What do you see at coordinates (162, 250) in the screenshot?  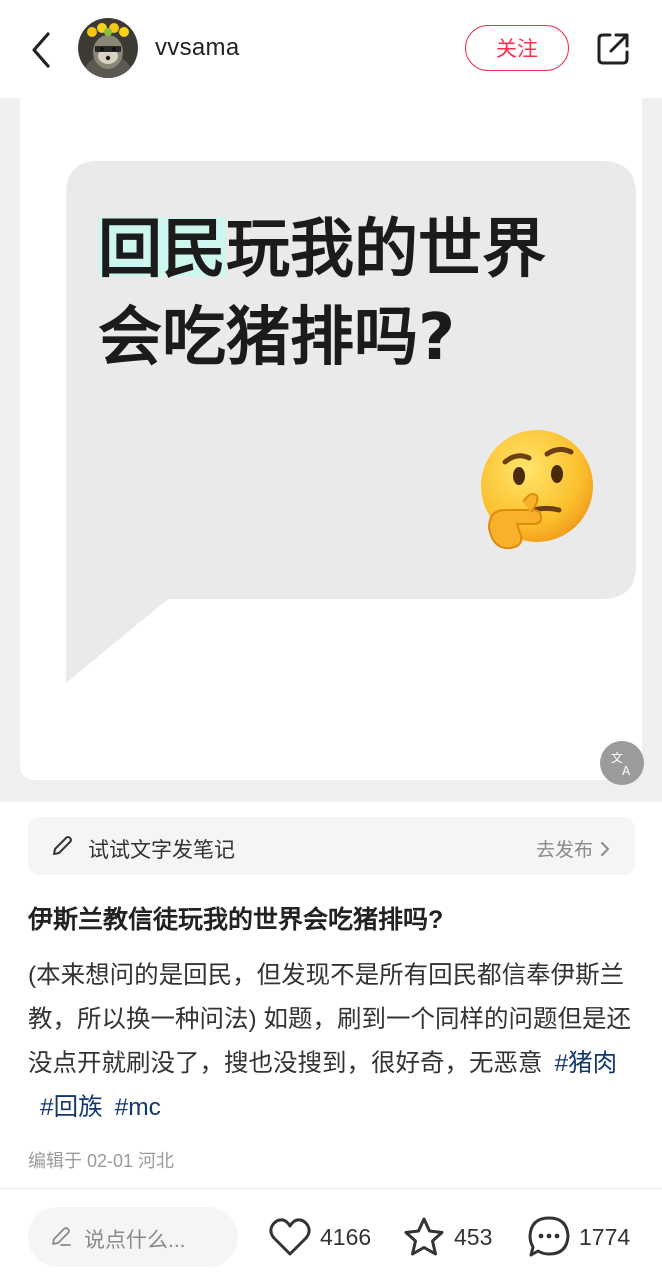 I see `image-text-highlight: 回民` at bounding box center [162, 250].